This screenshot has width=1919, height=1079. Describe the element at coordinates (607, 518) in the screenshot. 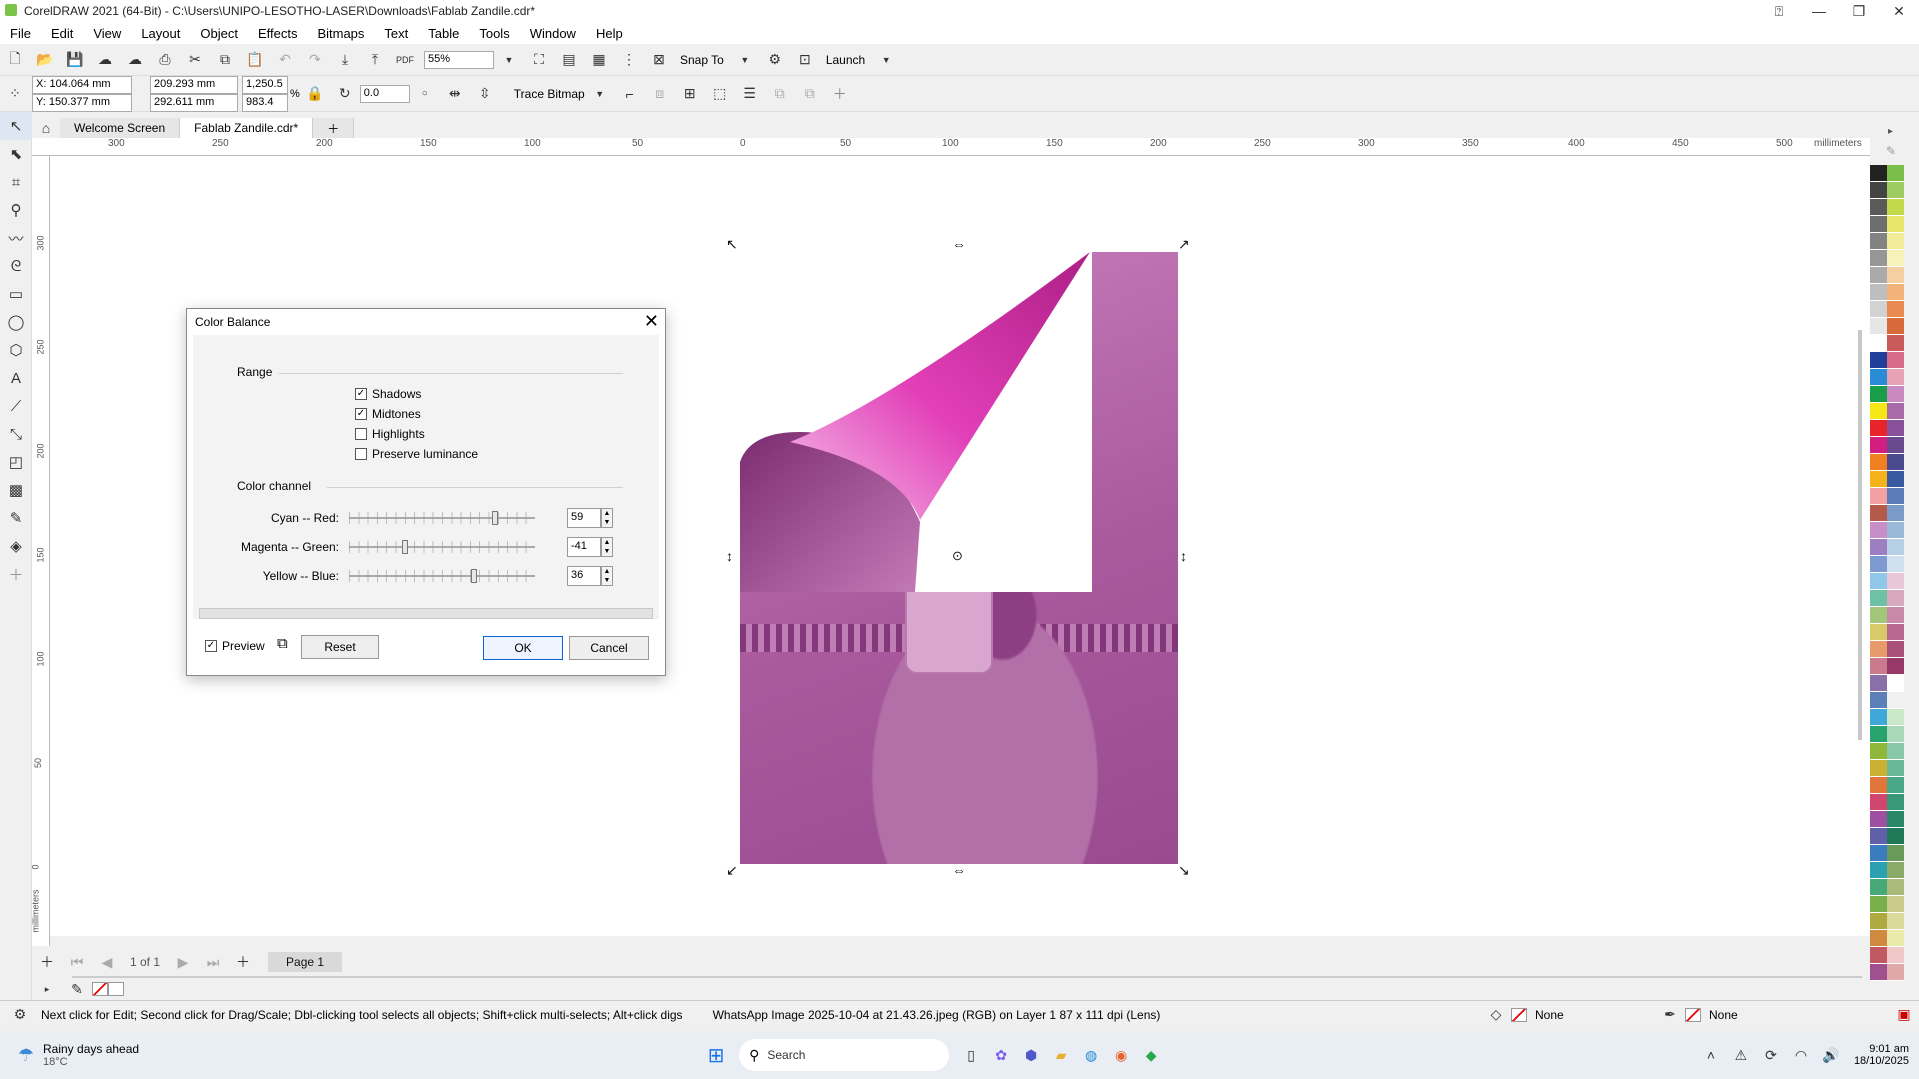

I see `cyan-red-spinner: ▲ ▼` at that location.